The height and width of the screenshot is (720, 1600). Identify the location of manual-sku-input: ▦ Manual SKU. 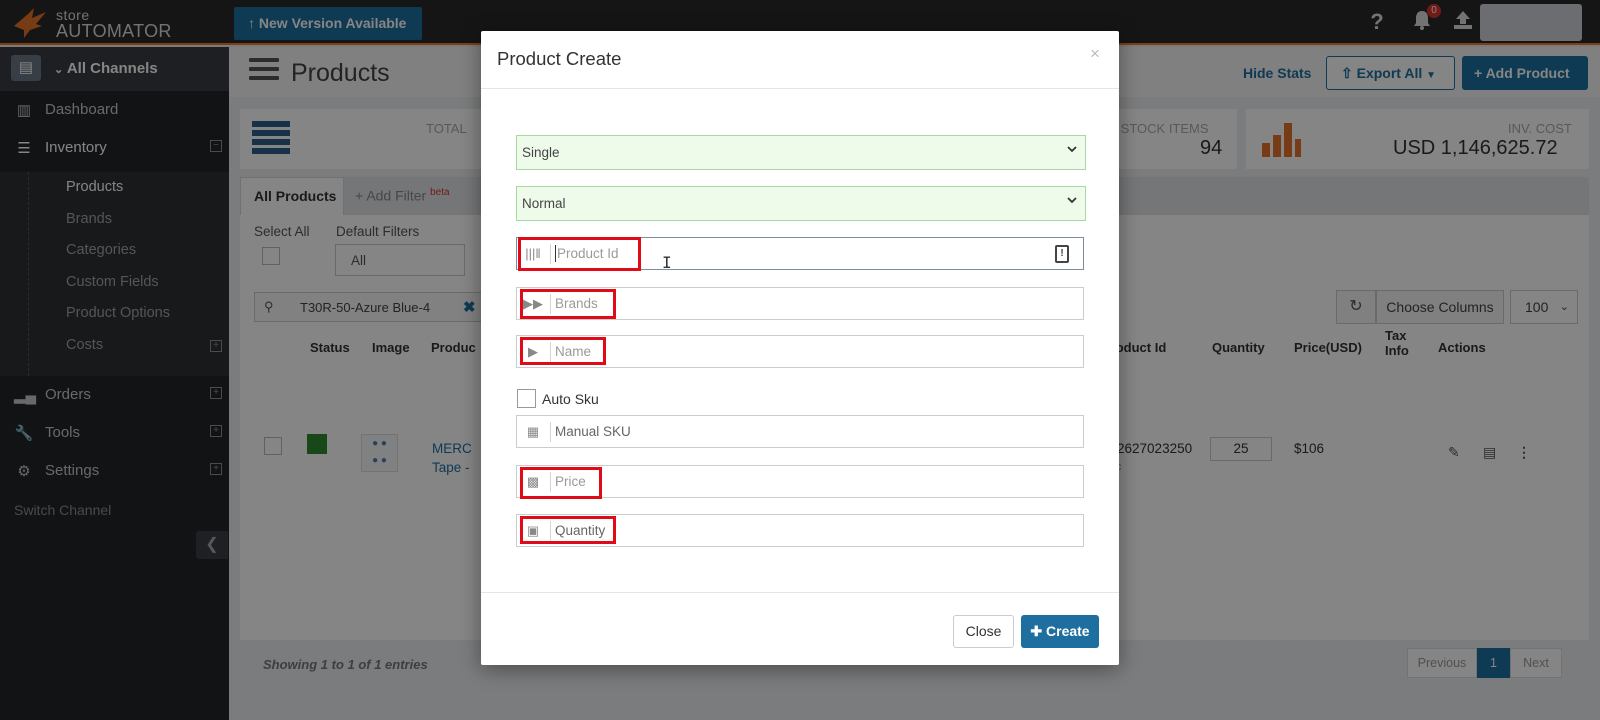
(800, 431).